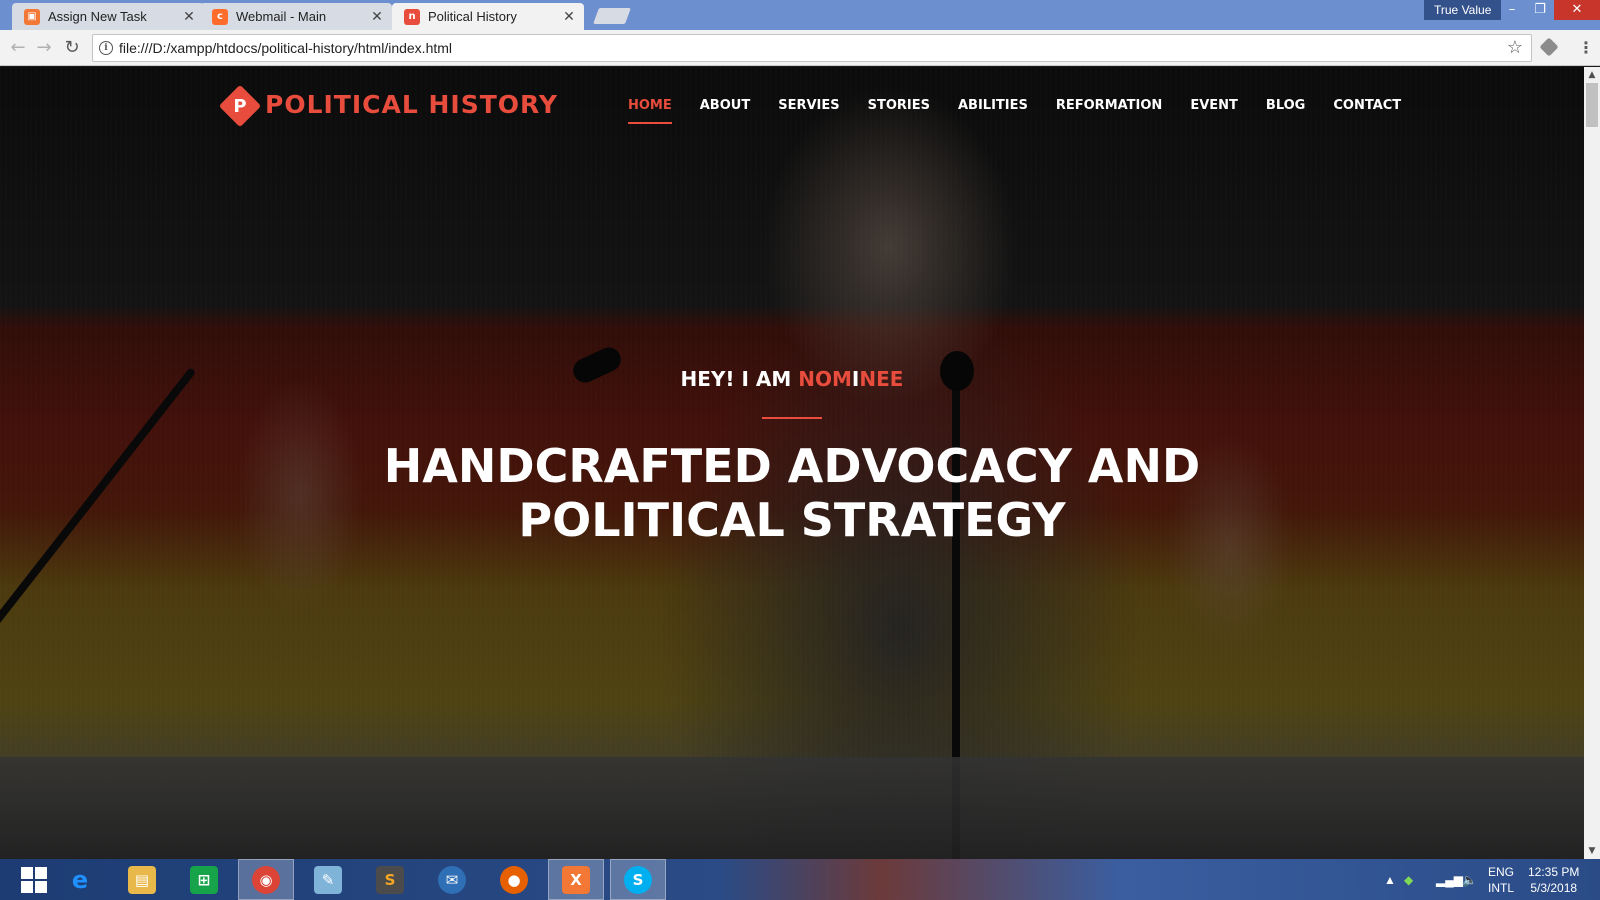 The height and width of the screenshot is (900, 1600). I want to click on taskbar-app: ▤, so click(142, 879).